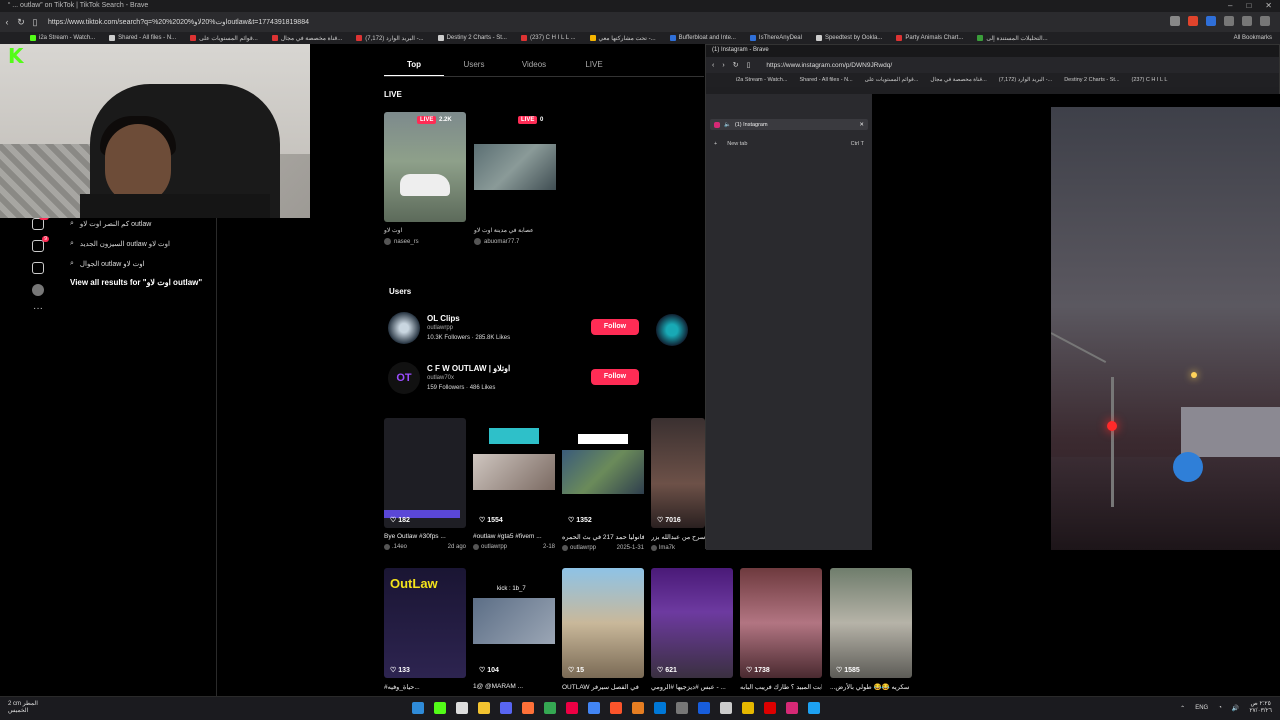  What do you see at coordinates (660, 708) in the screenshot?
I see `vscode-icon` at bounding box center [660, 708].